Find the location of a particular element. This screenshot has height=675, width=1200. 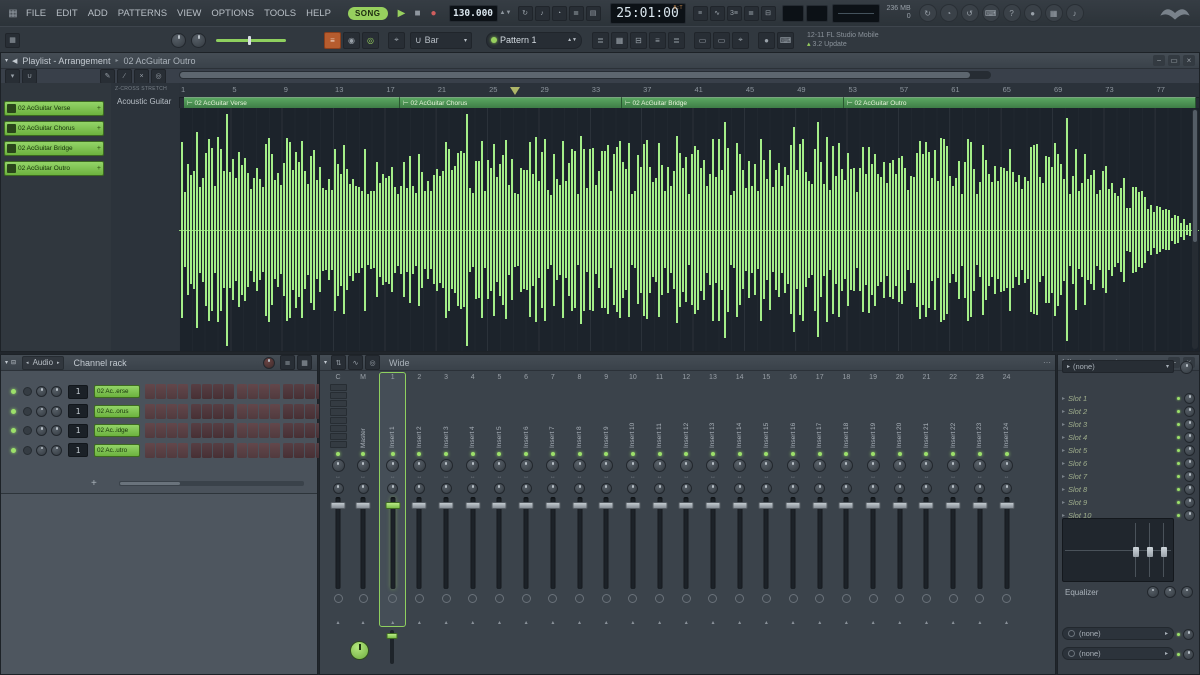

clip-segment: ⊢ 02 AcGuitar Chorus is located at coordinates (511, 102).